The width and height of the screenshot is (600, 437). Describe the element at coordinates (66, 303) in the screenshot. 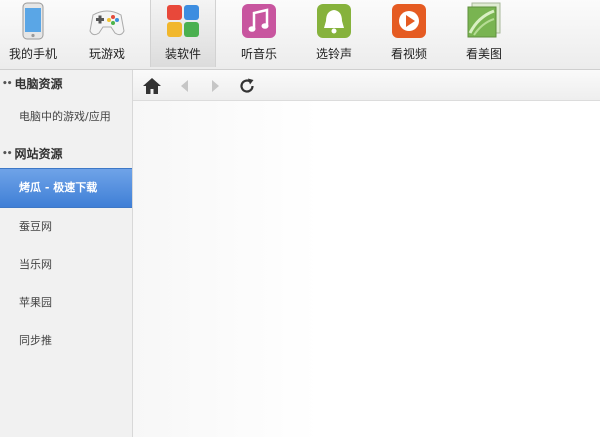

I see `sidebar-item-pingguoyuan: 苹果园` at that location.